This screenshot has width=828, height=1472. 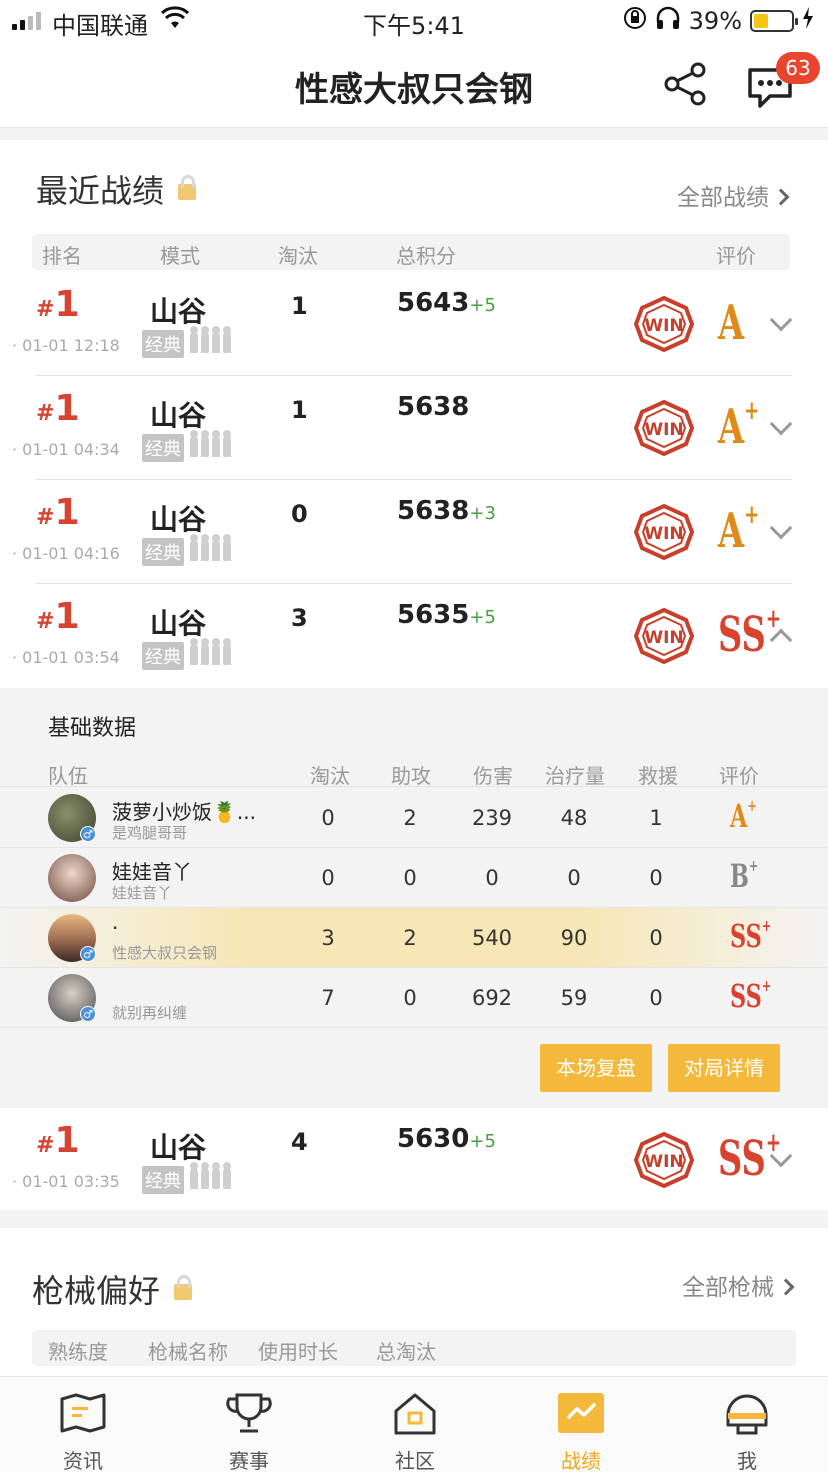 What do you see at coordinates (150, 833) in the screenshot?
I see `player-nickname: 是鸡腿哥哥` at bounding box center [150, 833].